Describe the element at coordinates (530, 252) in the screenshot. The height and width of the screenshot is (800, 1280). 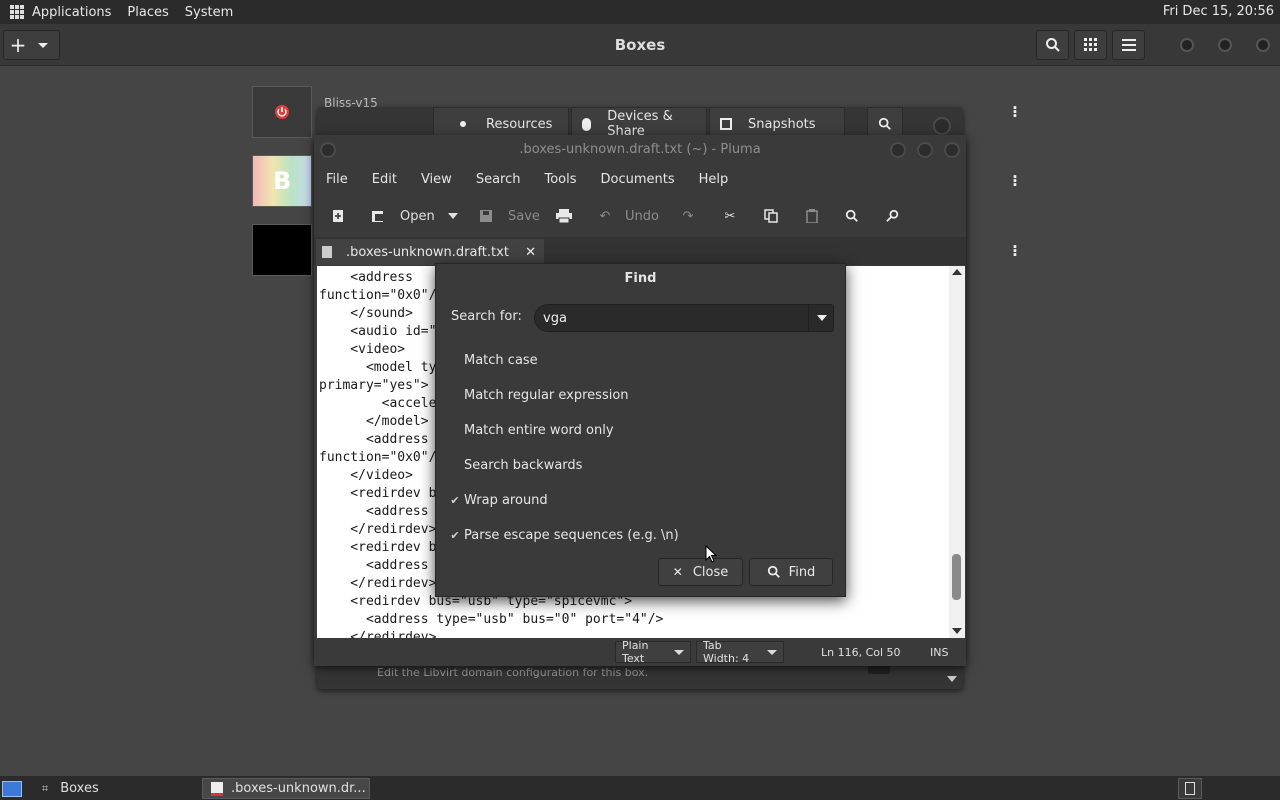
I see `tab-close-icon: ✕` at that location.